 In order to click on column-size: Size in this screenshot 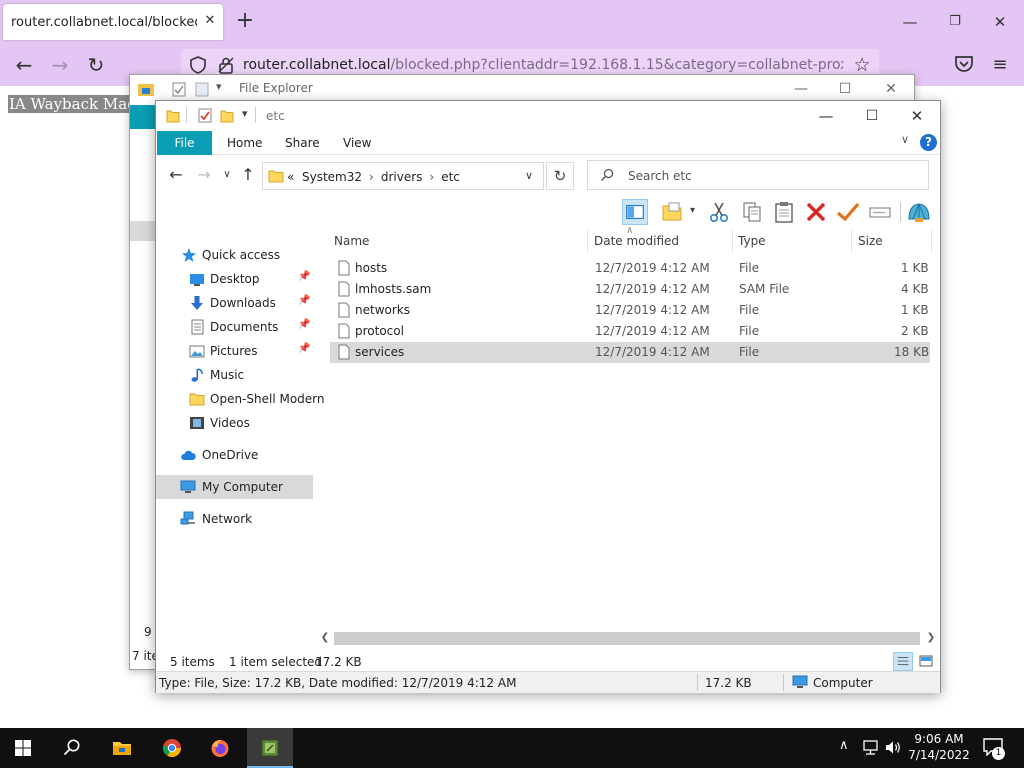, I will do `click(893, 241)`.